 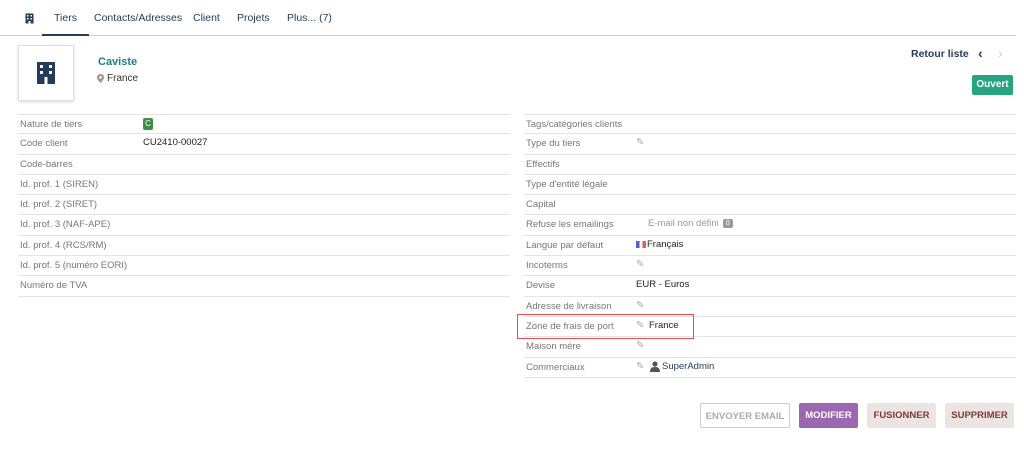 What do you see at coordinates (770, 124) in the screenshot?
I see `field-row-tags: Tags/catégories clients` at bounding box center [770, 124].